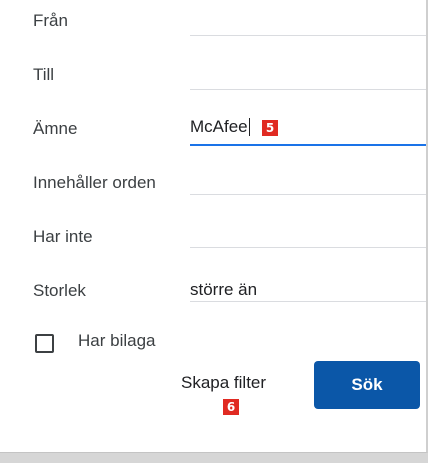 Image resolution: width=428 pixels, height=463 pixels. Describe the element at coordinates (308, 233) in the screenshot. I see `doesnt-have-field` at that location.